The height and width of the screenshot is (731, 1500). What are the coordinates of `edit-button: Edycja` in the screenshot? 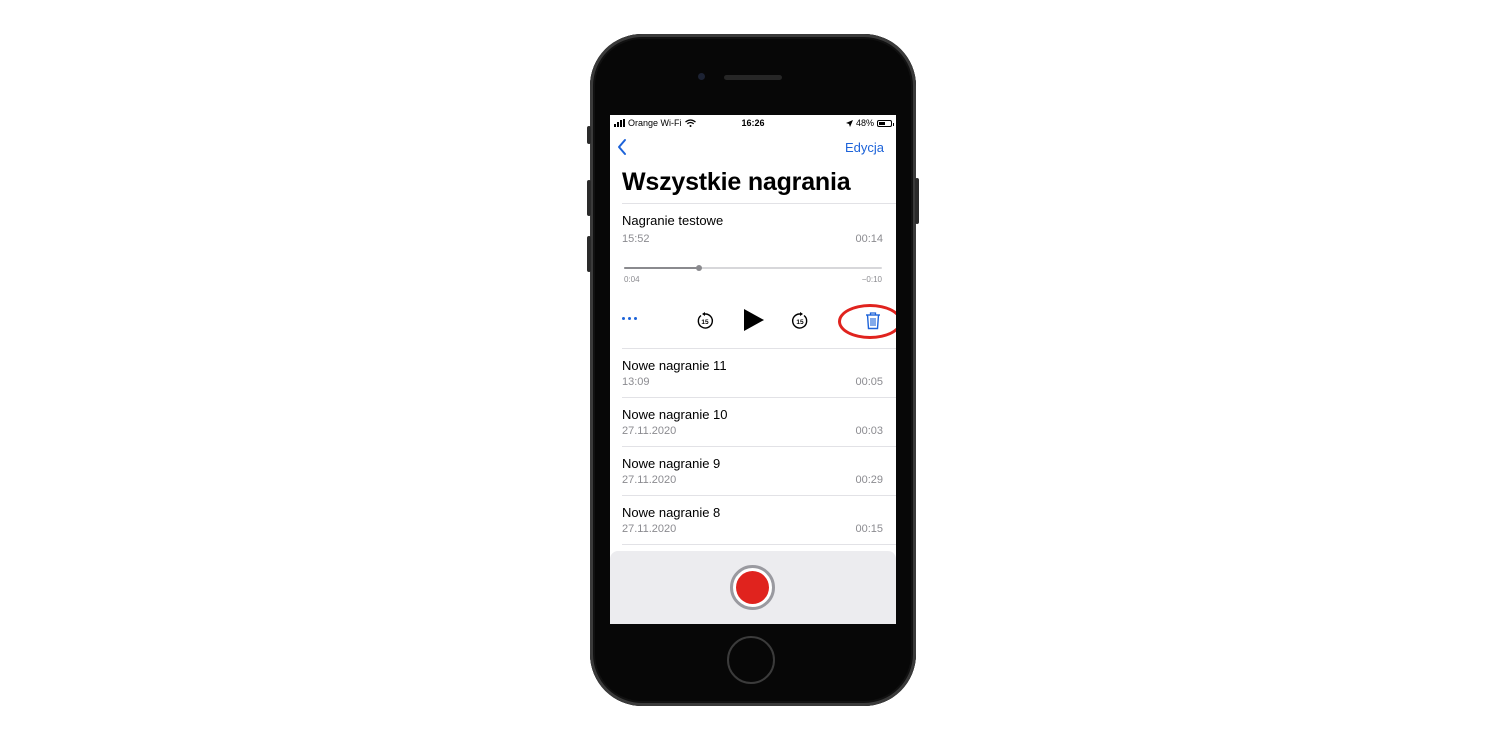 It's located at (864, 147).